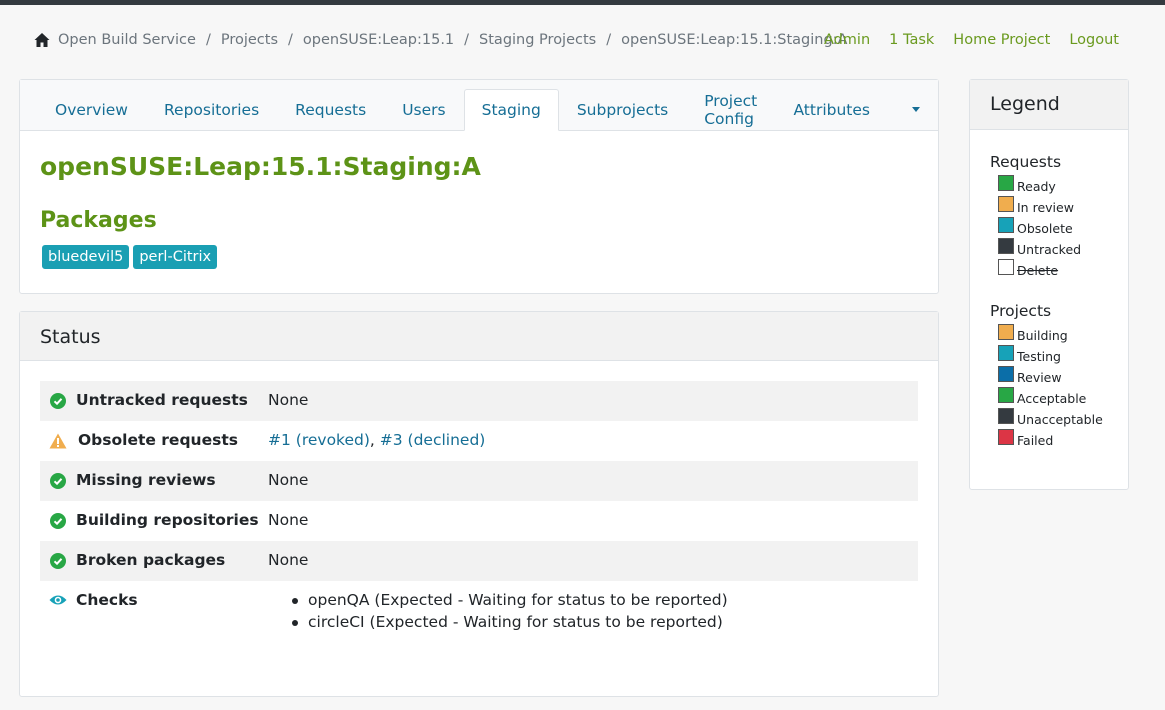 The height and width of the screenshot is (710, 1165). I want to click on package-badge: perl-Citrix, so click(175, 257).